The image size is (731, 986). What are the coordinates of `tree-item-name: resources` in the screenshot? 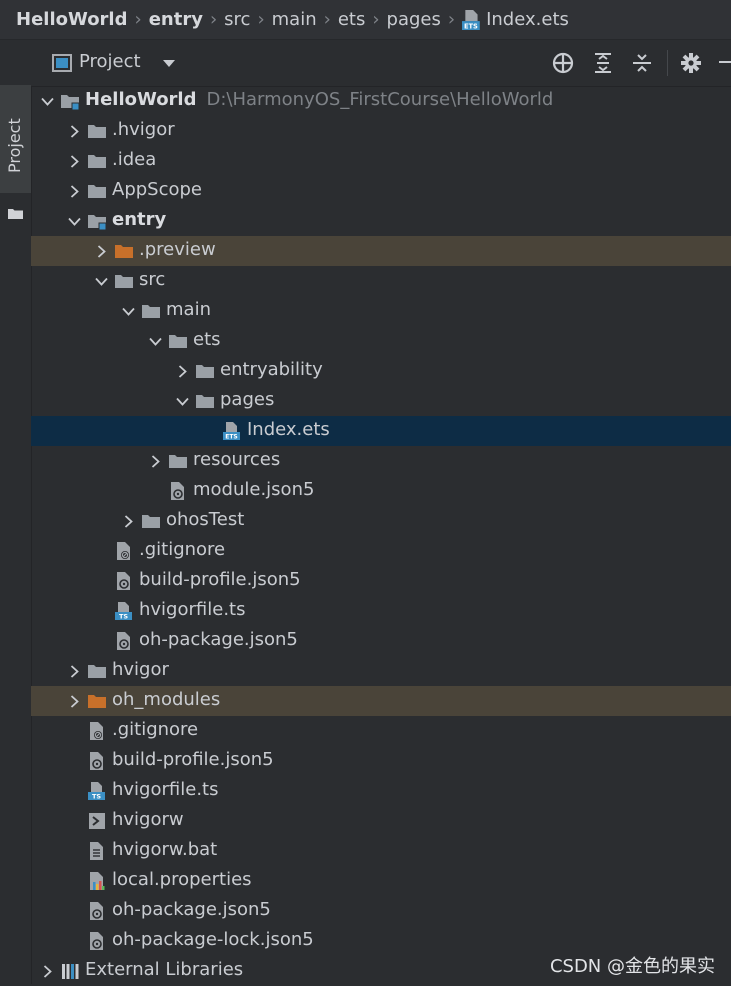 It's located at (237, 459).